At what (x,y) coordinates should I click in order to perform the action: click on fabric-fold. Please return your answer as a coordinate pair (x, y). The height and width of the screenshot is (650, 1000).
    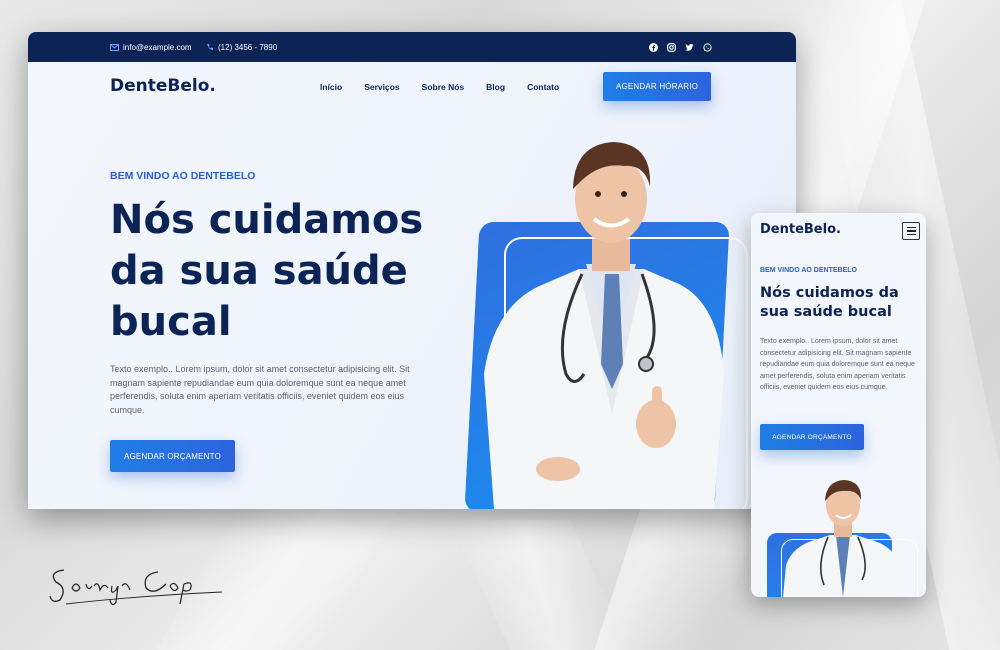
    Looking at the image, I should click on (540, 585).